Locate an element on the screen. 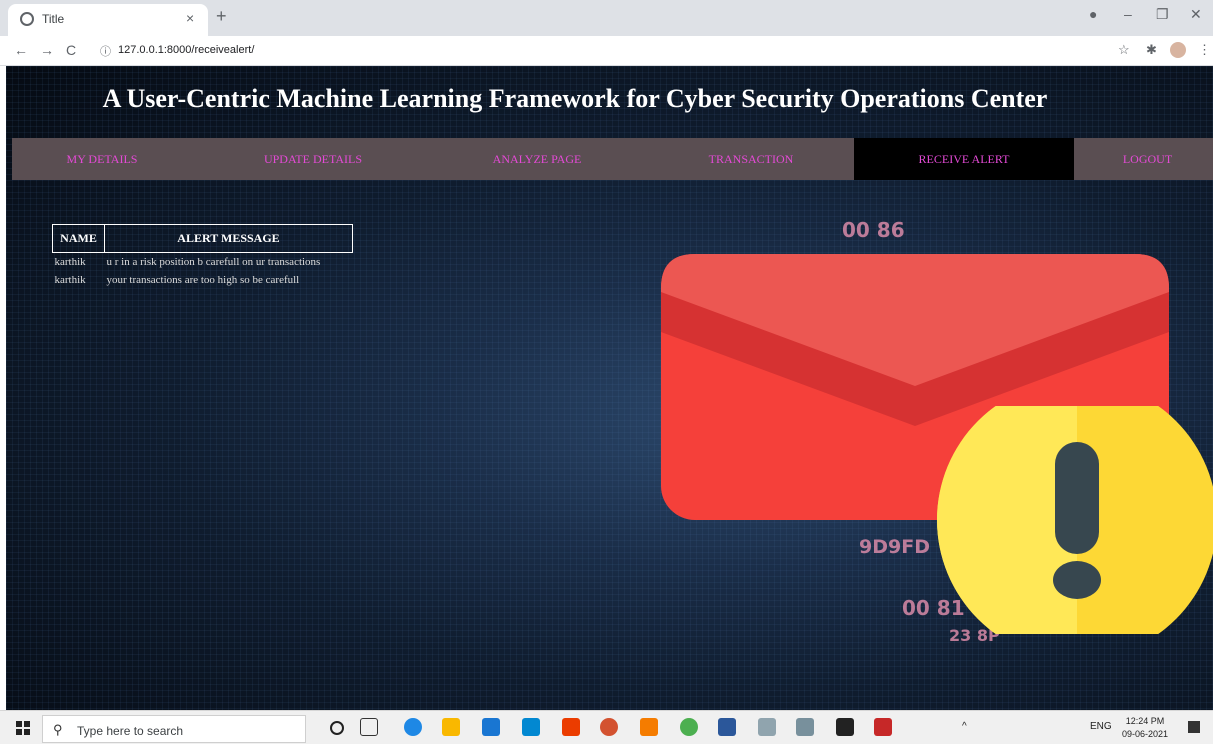 Image resolution: width=1213 pixels, height=744 pixels. binary-text: 00 86 is located at coordinates (873, 230).